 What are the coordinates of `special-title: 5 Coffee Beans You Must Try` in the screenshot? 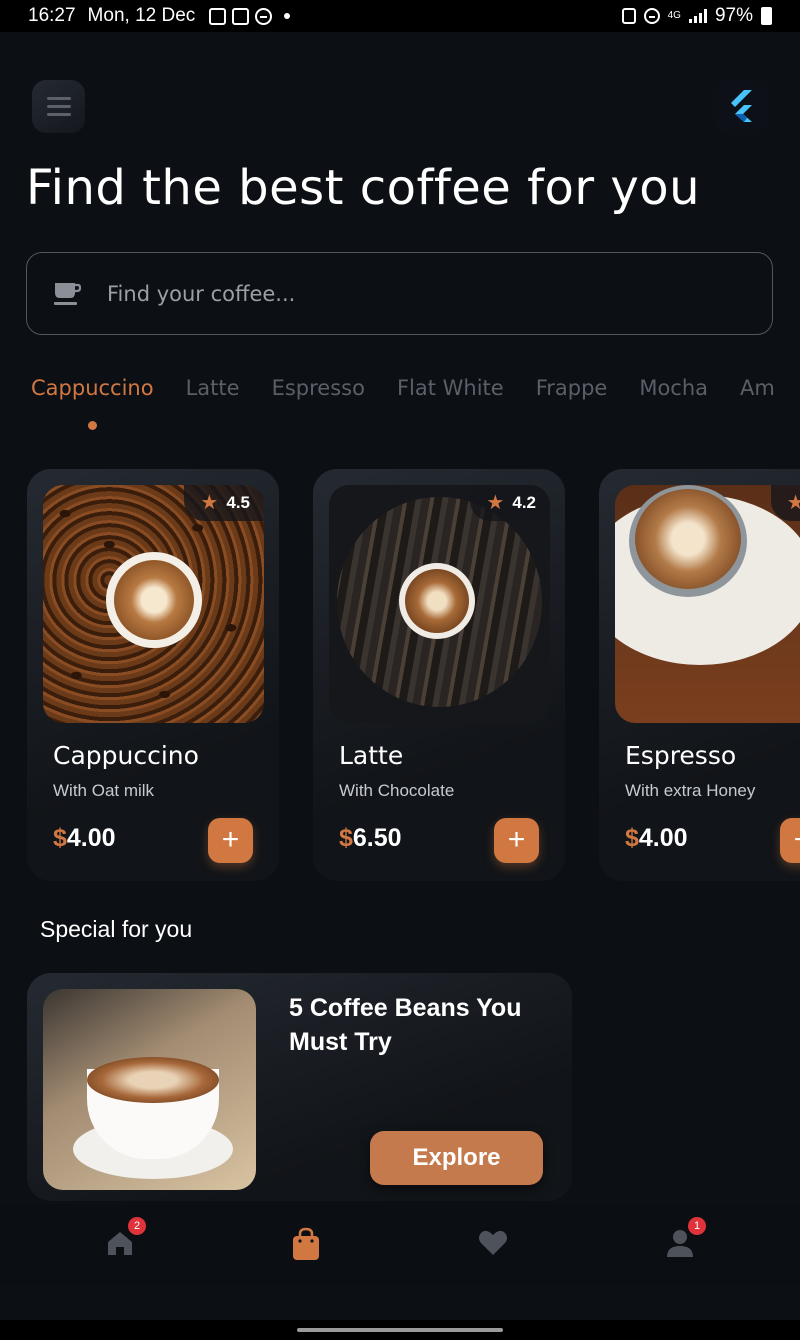 It's located at (405, 1025).